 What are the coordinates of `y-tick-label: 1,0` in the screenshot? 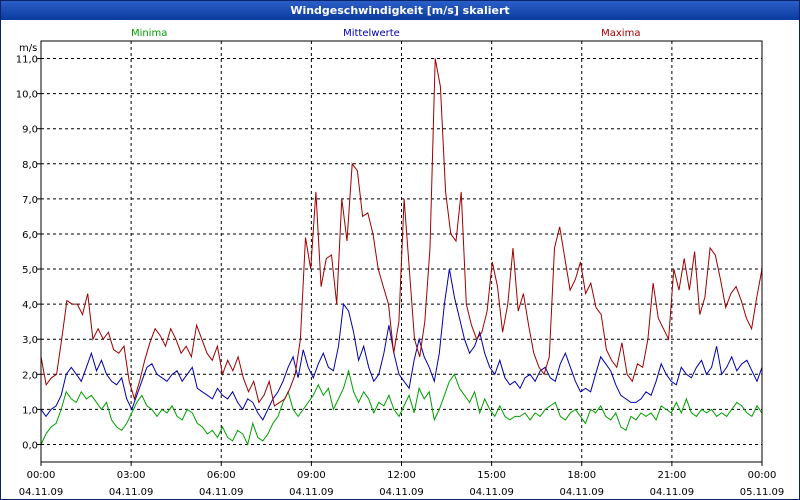 It's located at (30, 410).